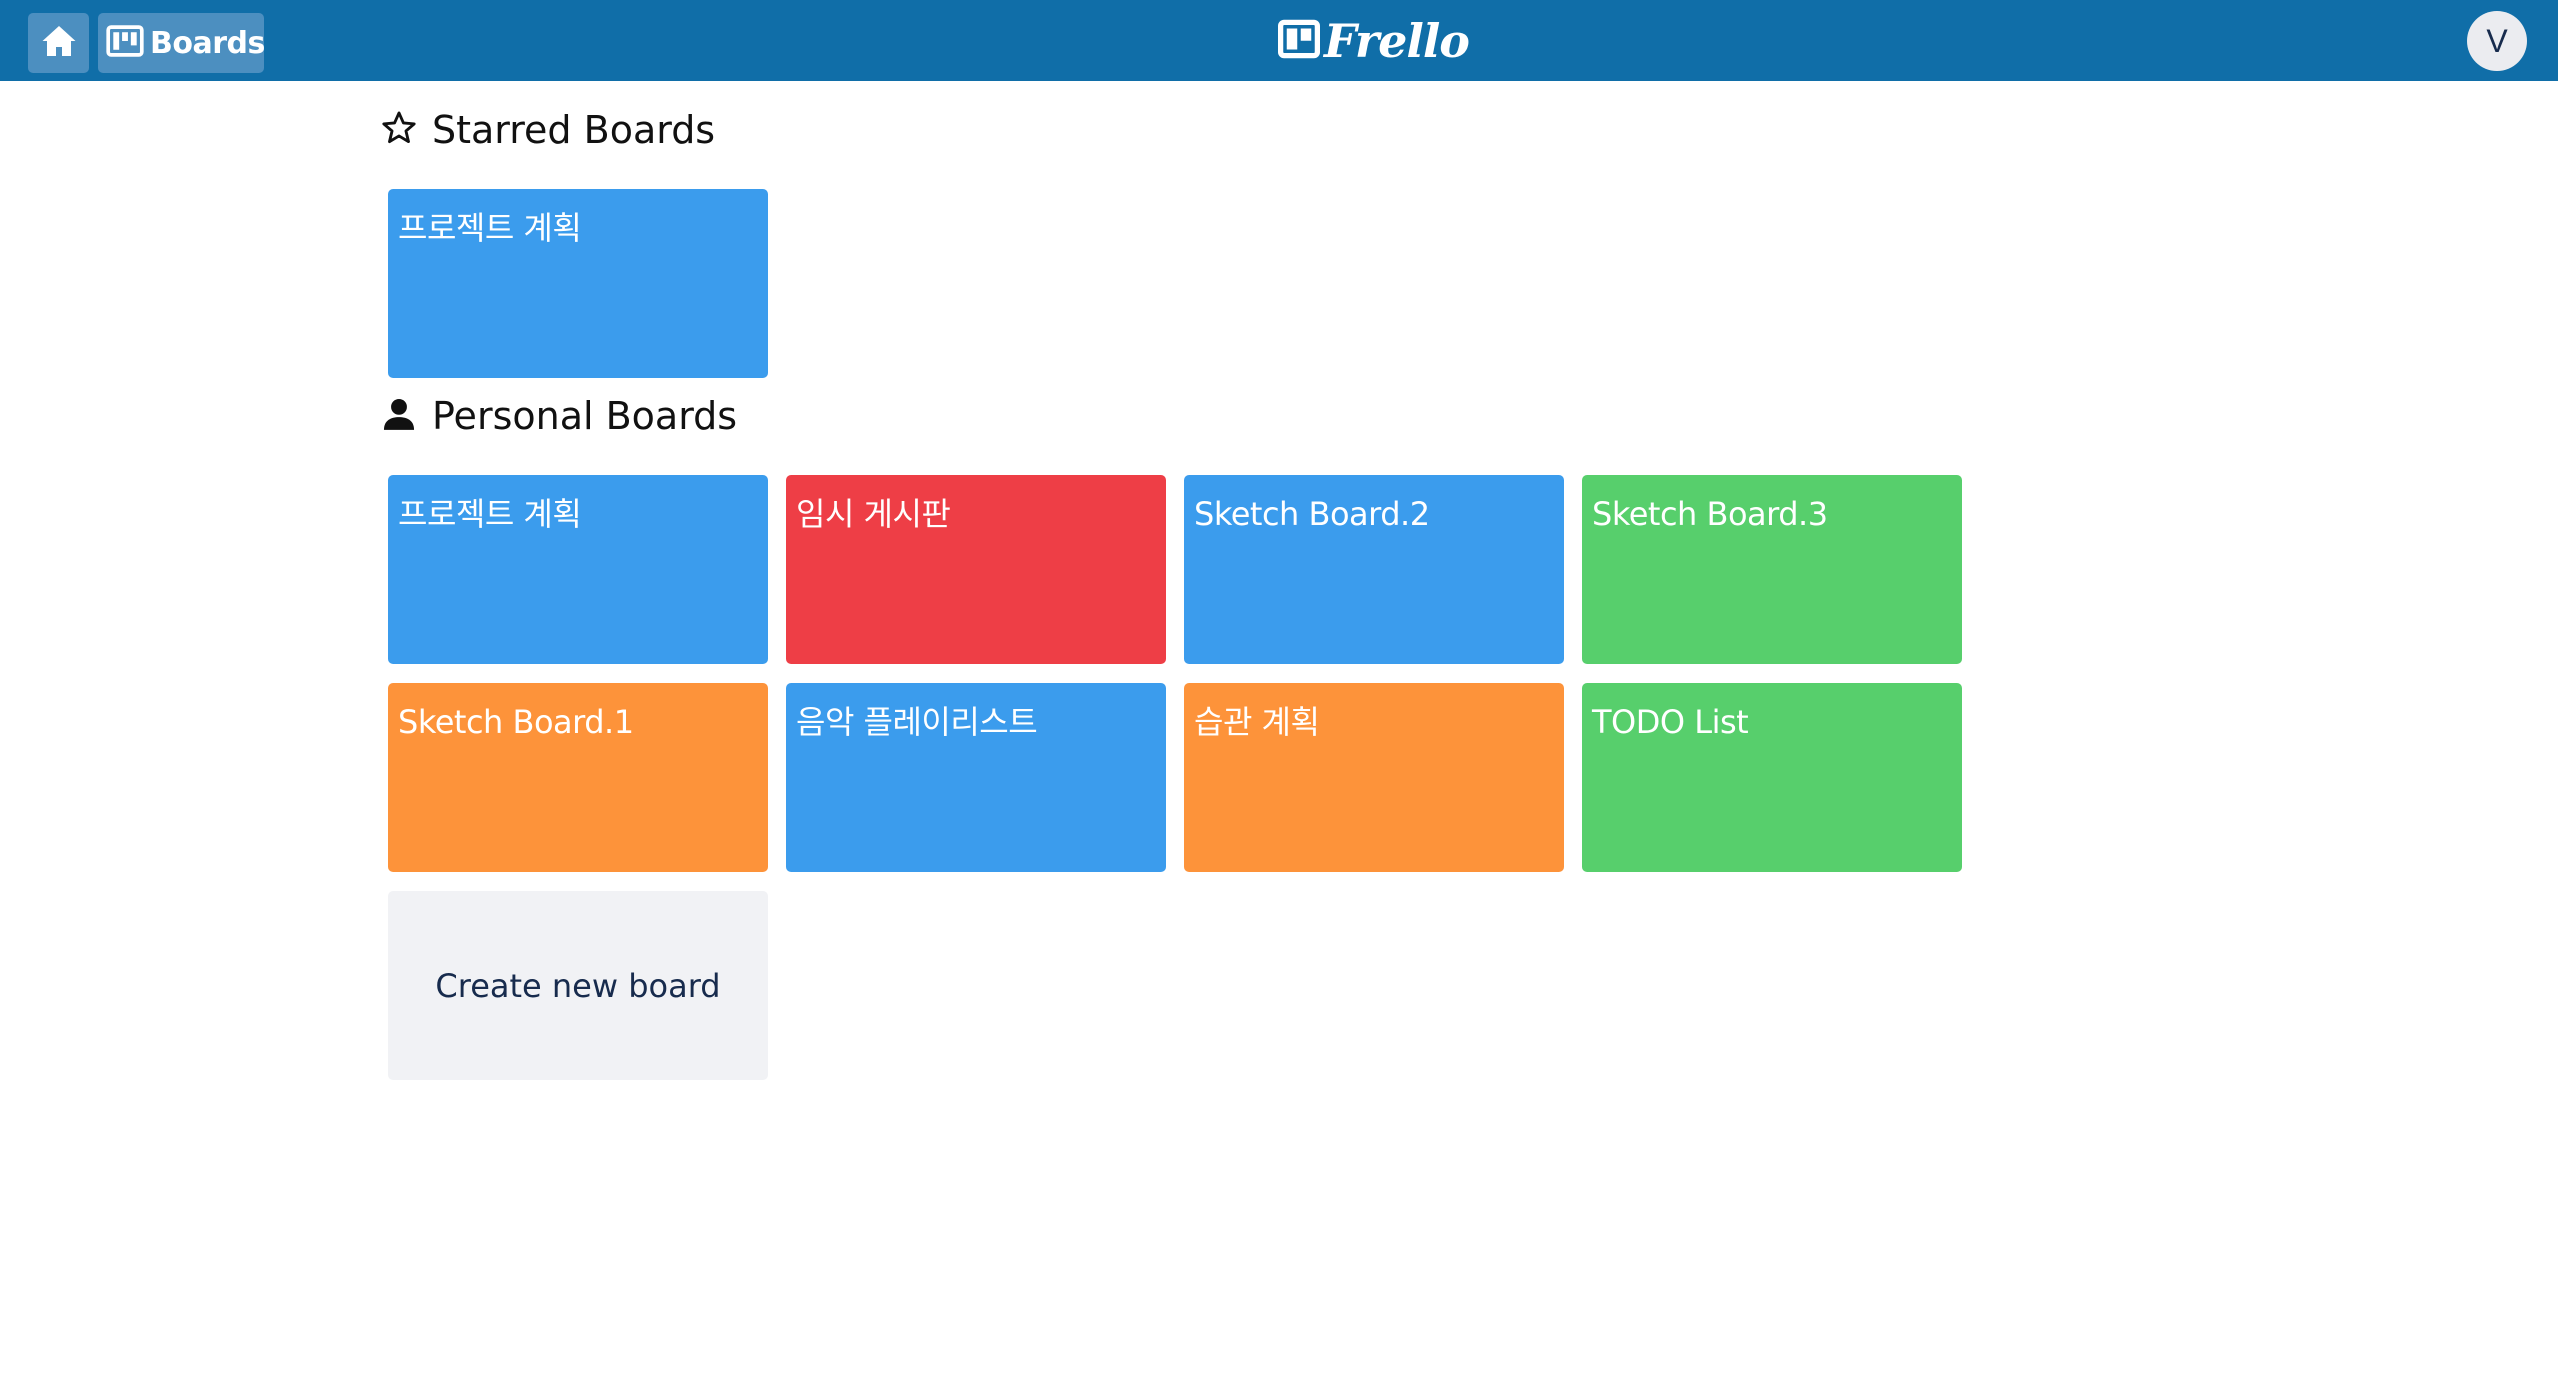 This screenshot has height=1374, width=2558. Describe the element at coordinates (1772, 569) in the screenshot. I see `board-tile: Sketch Board.3` at that location.